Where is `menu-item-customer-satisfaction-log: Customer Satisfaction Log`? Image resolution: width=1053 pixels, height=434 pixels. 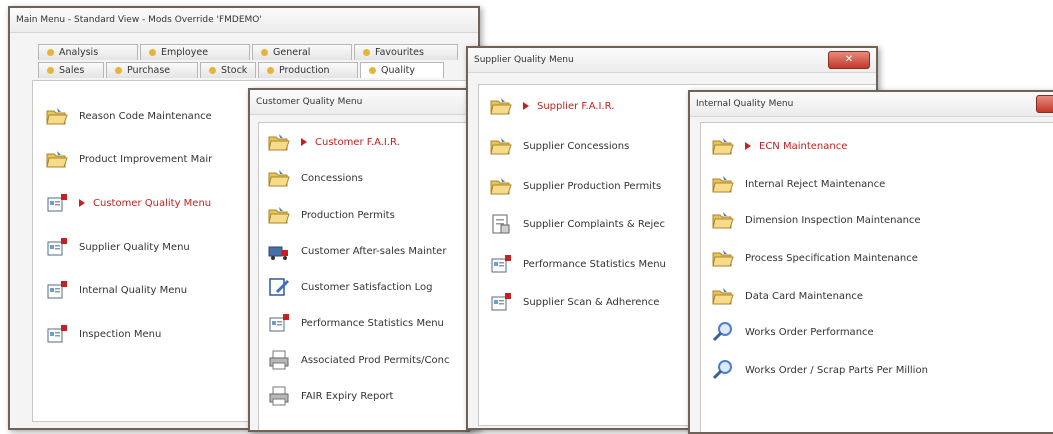 menu-item-customer-satisfaction-log: Customer Satisfaction Log is located at coordinates (349, 287).